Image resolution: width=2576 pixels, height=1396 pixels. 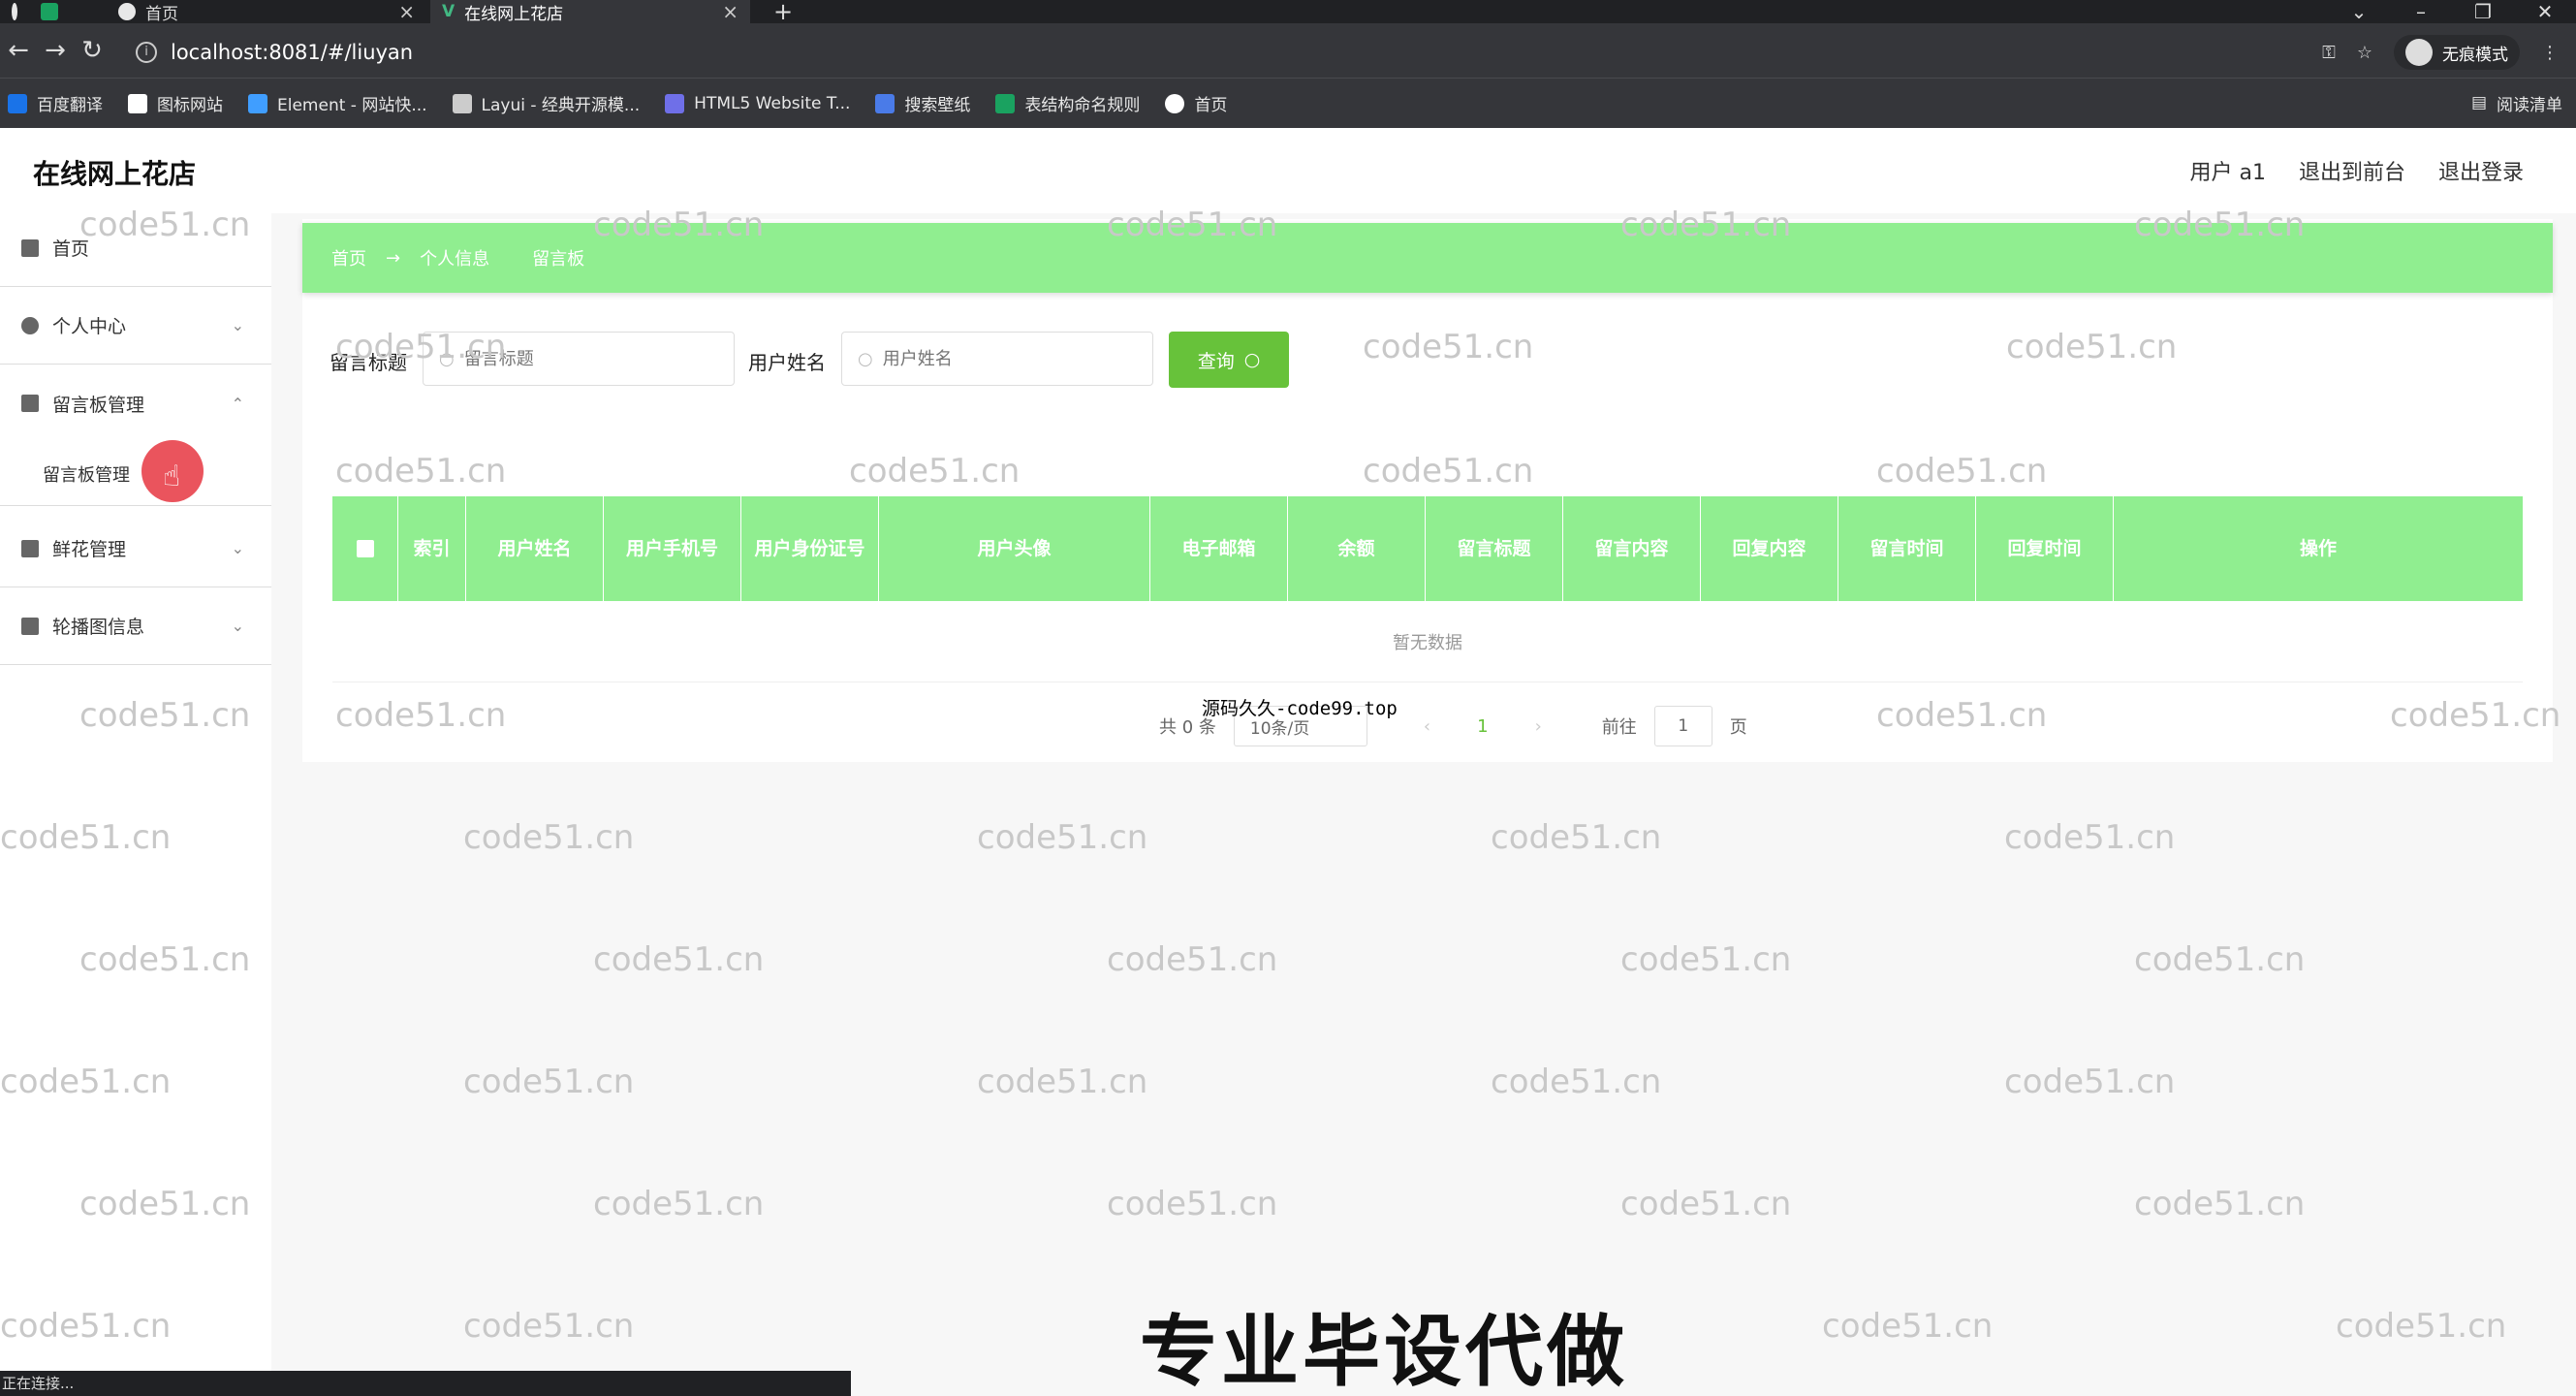 What do you see at coordinates (1769, 548) in the screenshot?
I see `column-header: 回复内容` at bounding box center [1769, 548].